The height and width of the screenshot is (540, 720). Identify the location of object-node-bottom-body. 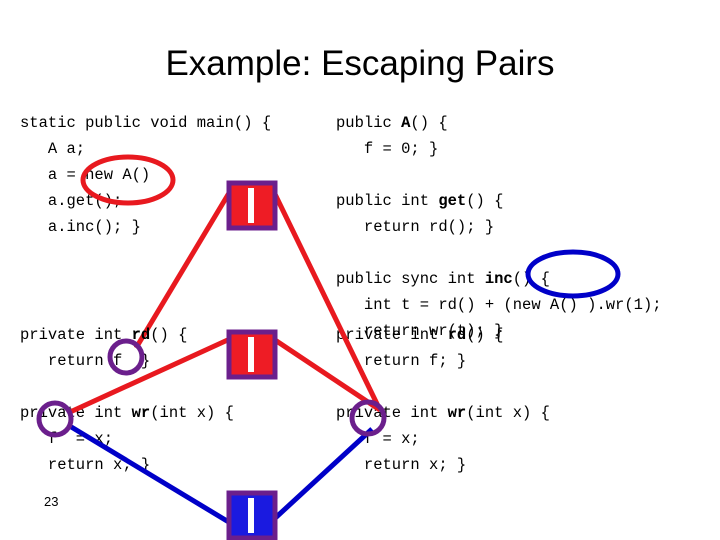
(252, 515).